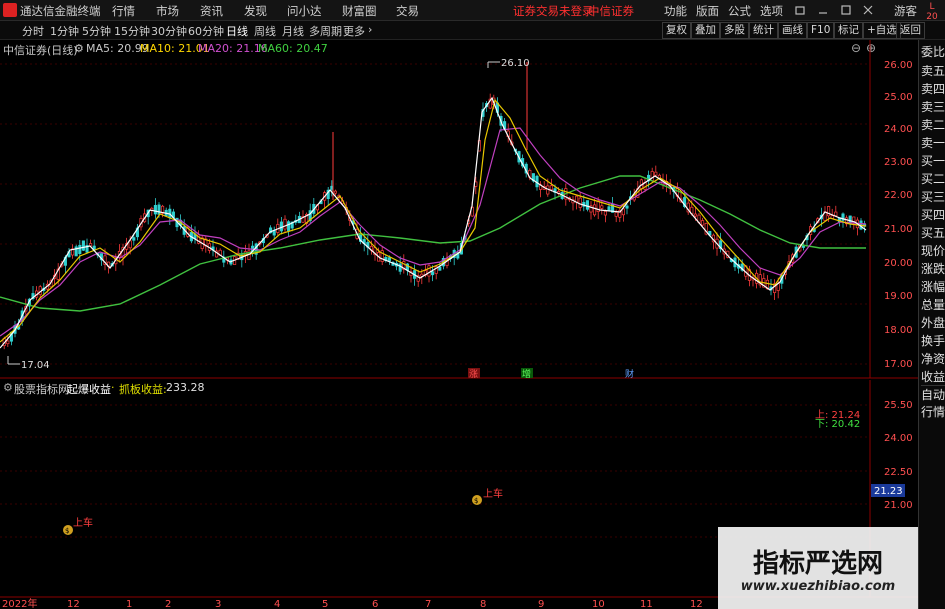 Image resolution: width=945 pixels, height=609 pixels. I want to click on x-tick: 1, so click(129, 604).